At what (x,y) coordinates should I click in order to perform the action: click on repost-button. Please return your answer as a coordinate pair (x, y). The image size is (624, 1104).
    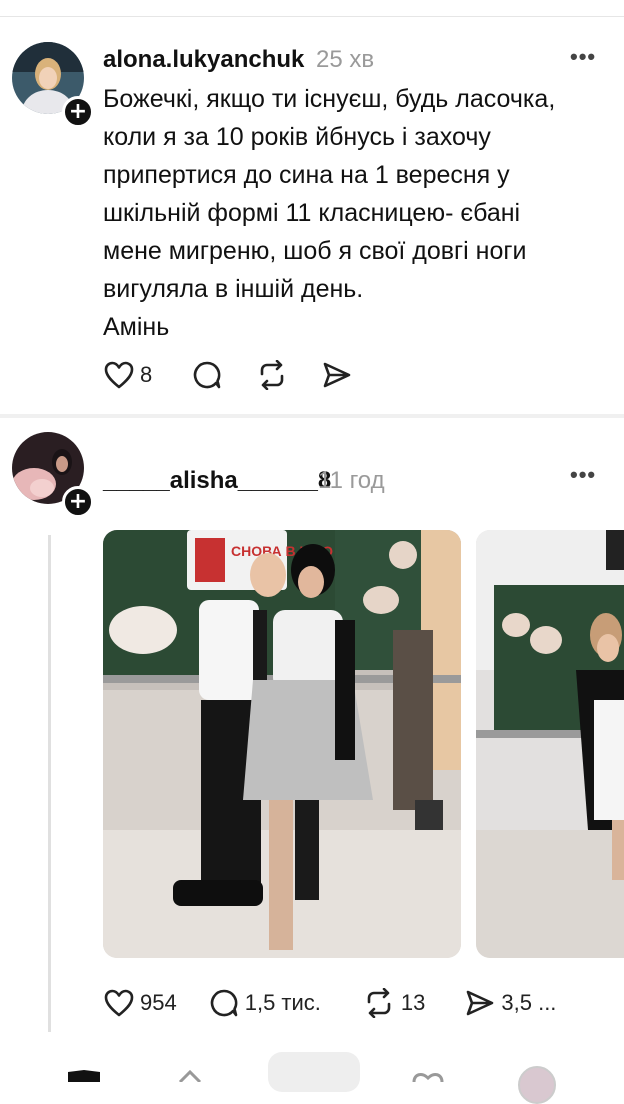
    Looking at the image, I should click on (272, 375).